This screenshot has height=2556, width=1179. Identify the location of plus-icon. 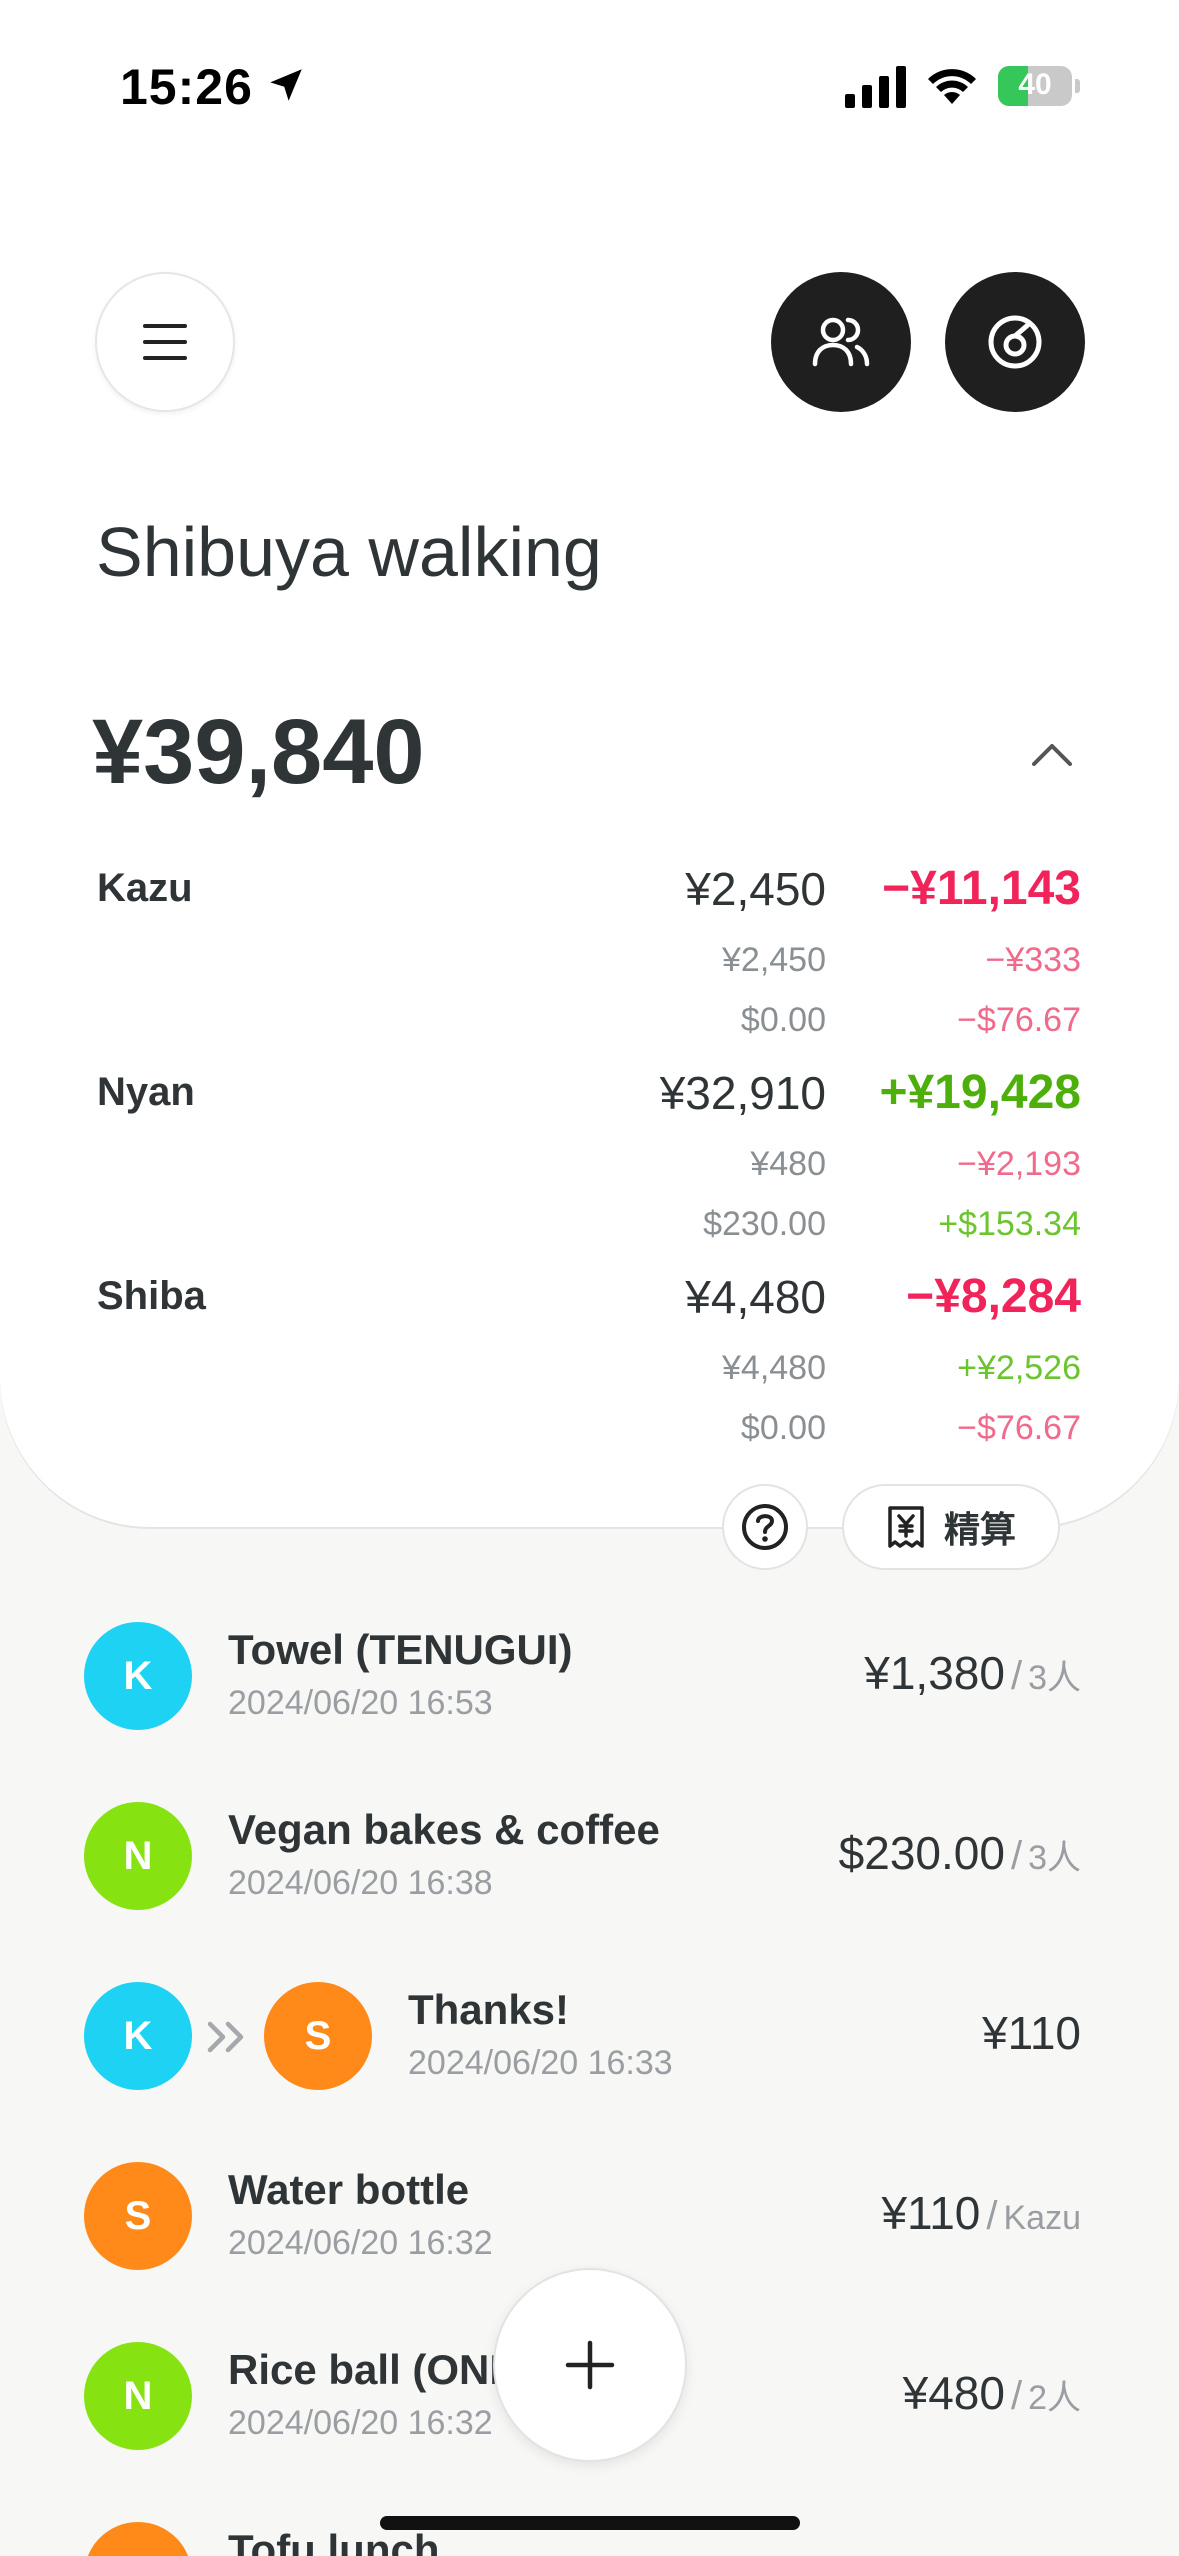
(590, 2365).